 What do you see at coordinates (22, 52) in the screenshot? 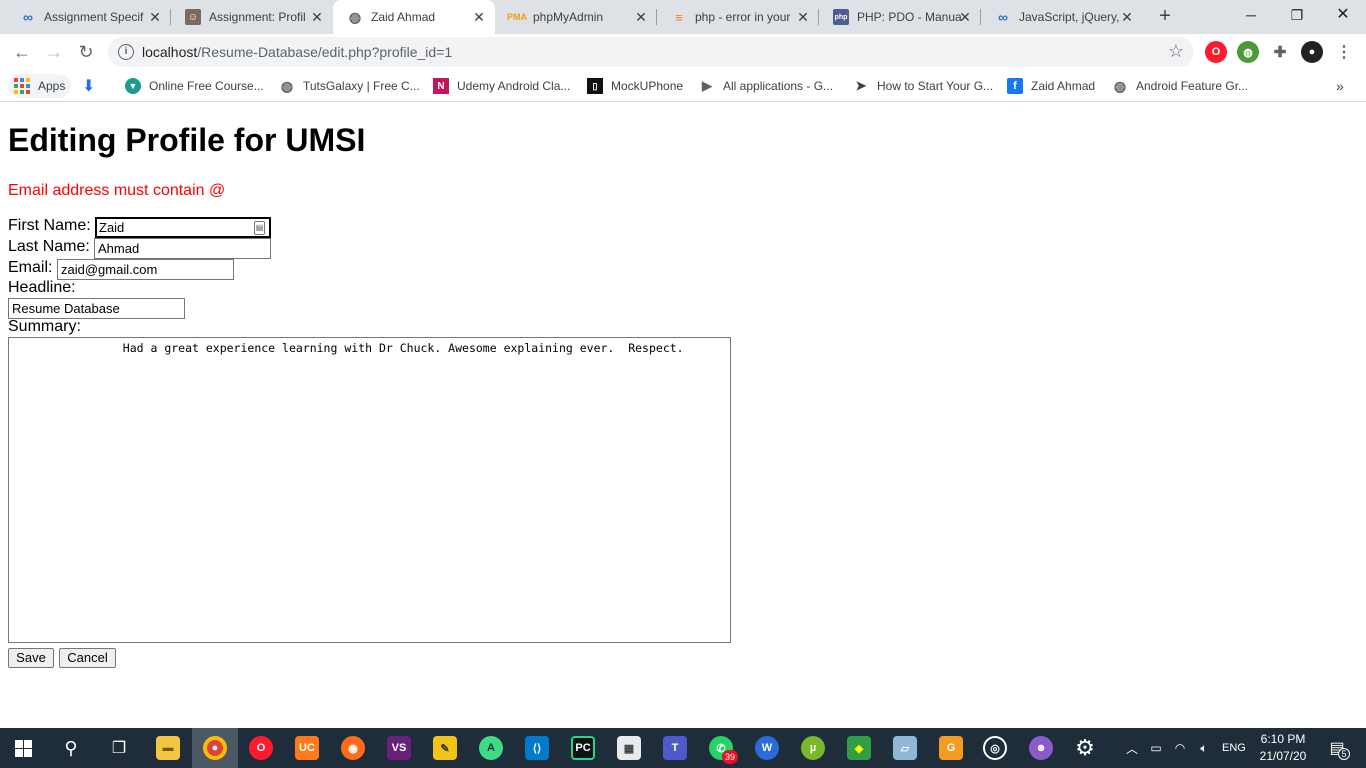
I see `back-button: ←` at bounding box center [22, 52].